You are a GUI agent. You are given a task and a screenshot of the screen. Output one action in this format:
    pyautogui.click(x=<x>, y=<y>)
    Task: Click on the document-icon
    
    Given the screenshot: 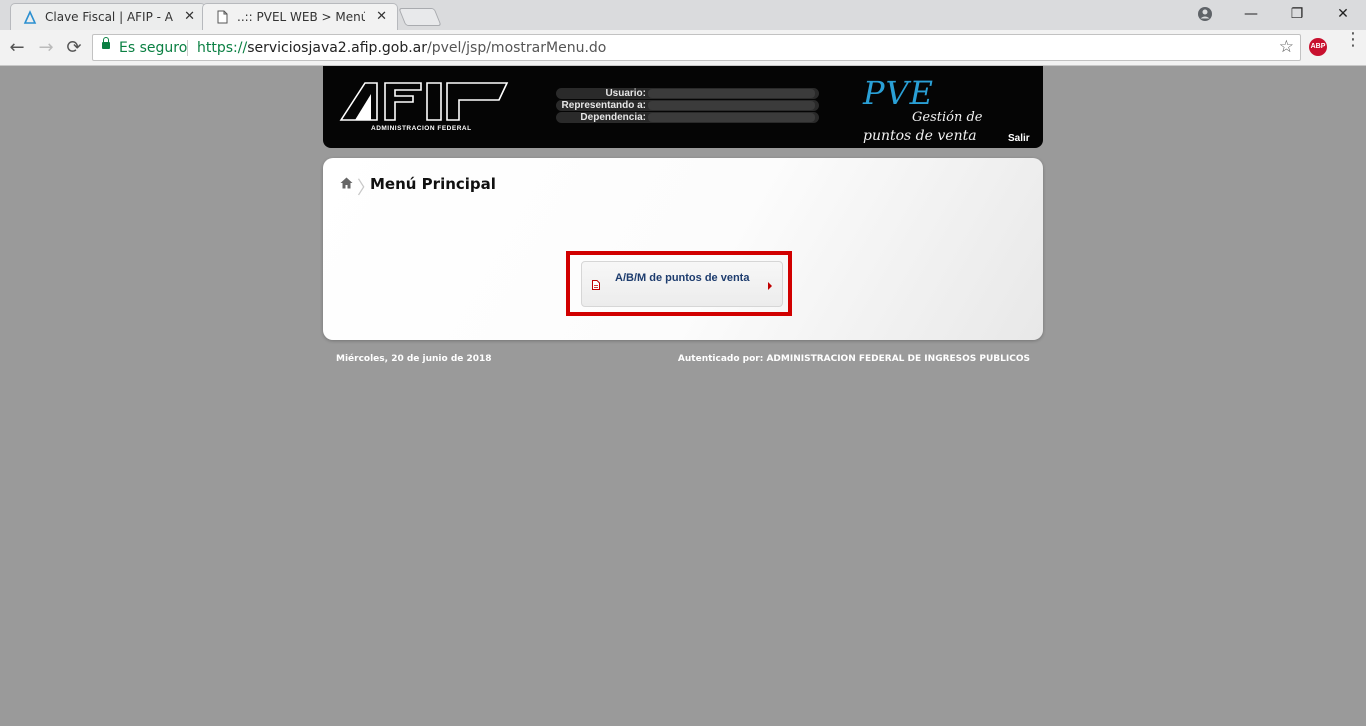 What is the action you would take?
    pyautogui.click(x=596, y=285)
    